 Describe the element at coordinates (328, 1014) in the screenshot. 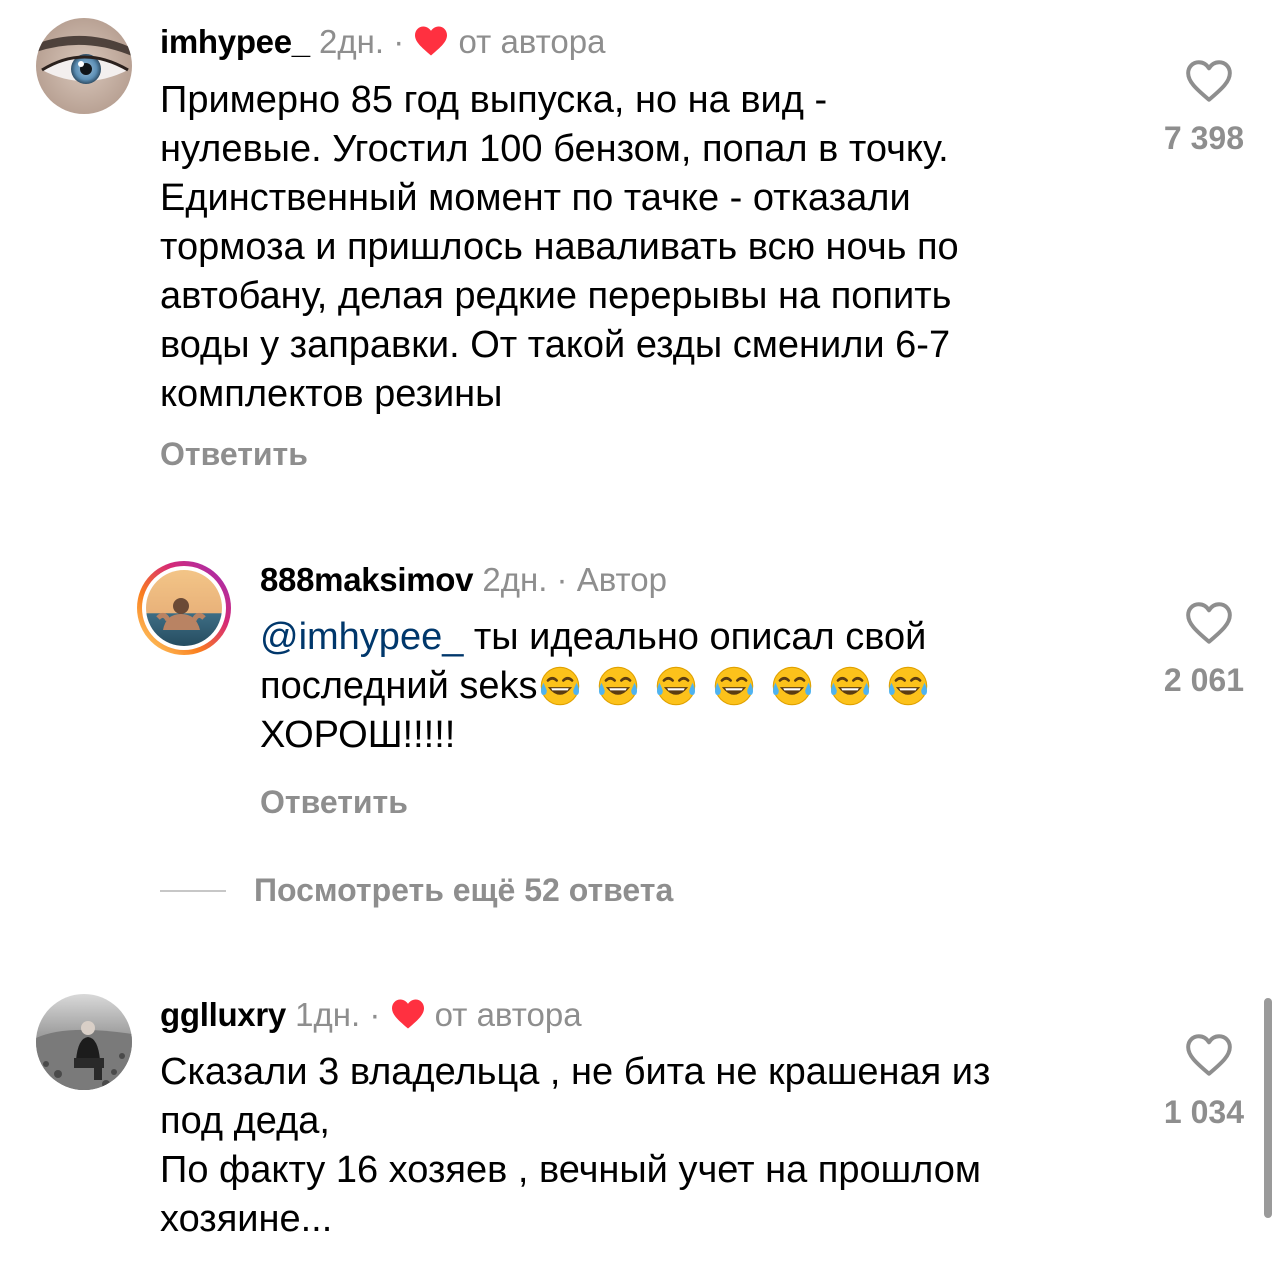

I see `comment-time: 1дн.` at that location.